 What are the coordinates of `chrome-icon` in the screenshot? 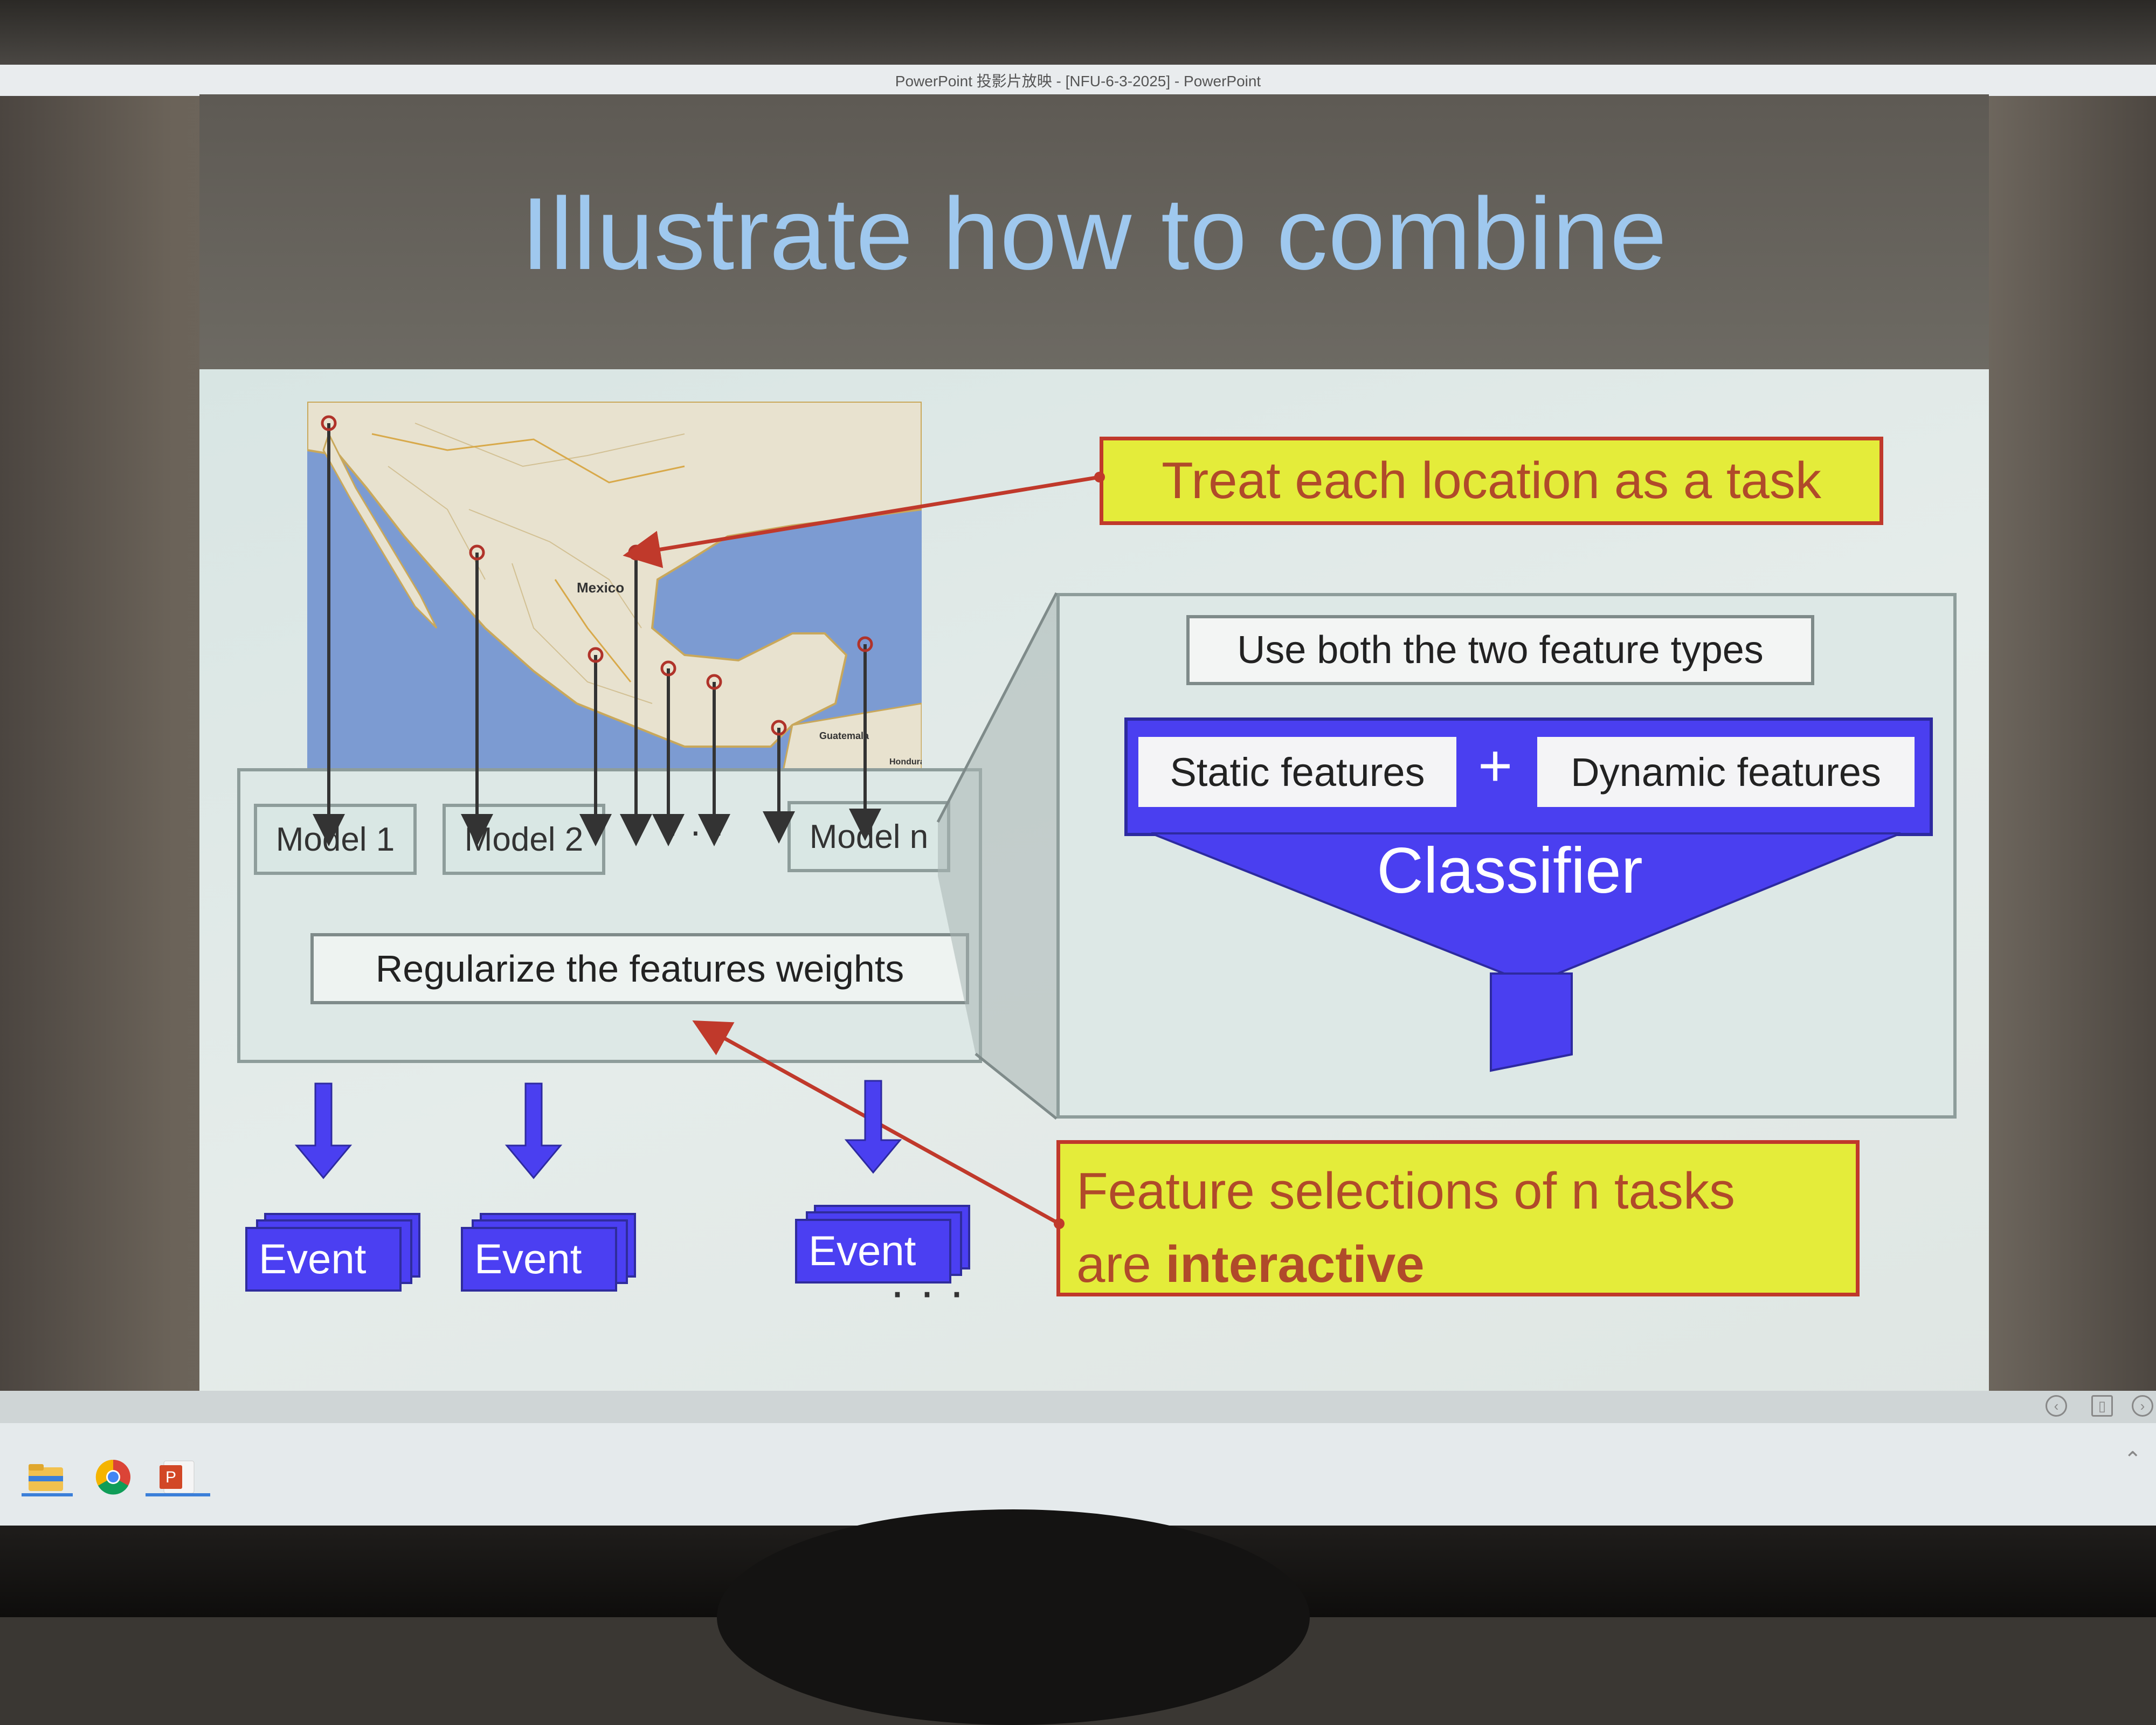 It's located at (114, 1477).